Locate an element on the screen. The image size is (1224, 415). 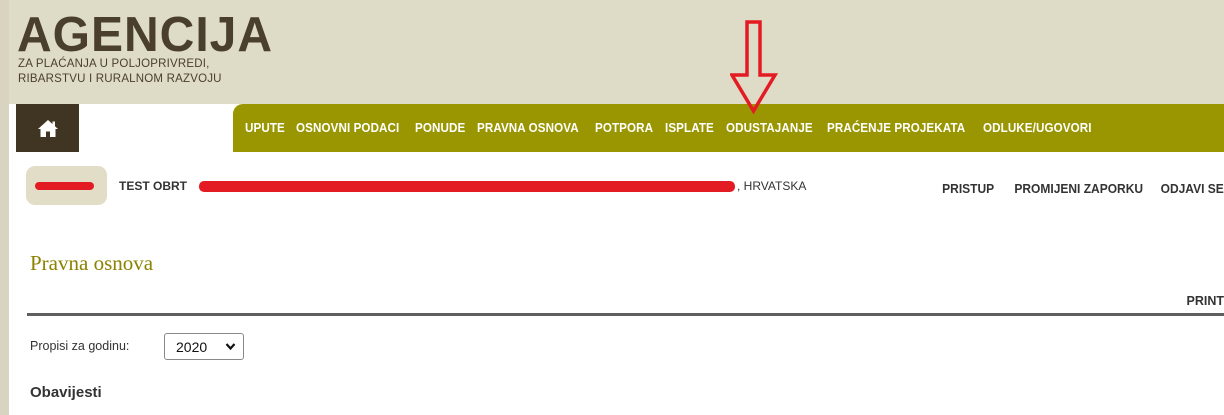
down-arrow-icon is located at coordinates (754, 67).